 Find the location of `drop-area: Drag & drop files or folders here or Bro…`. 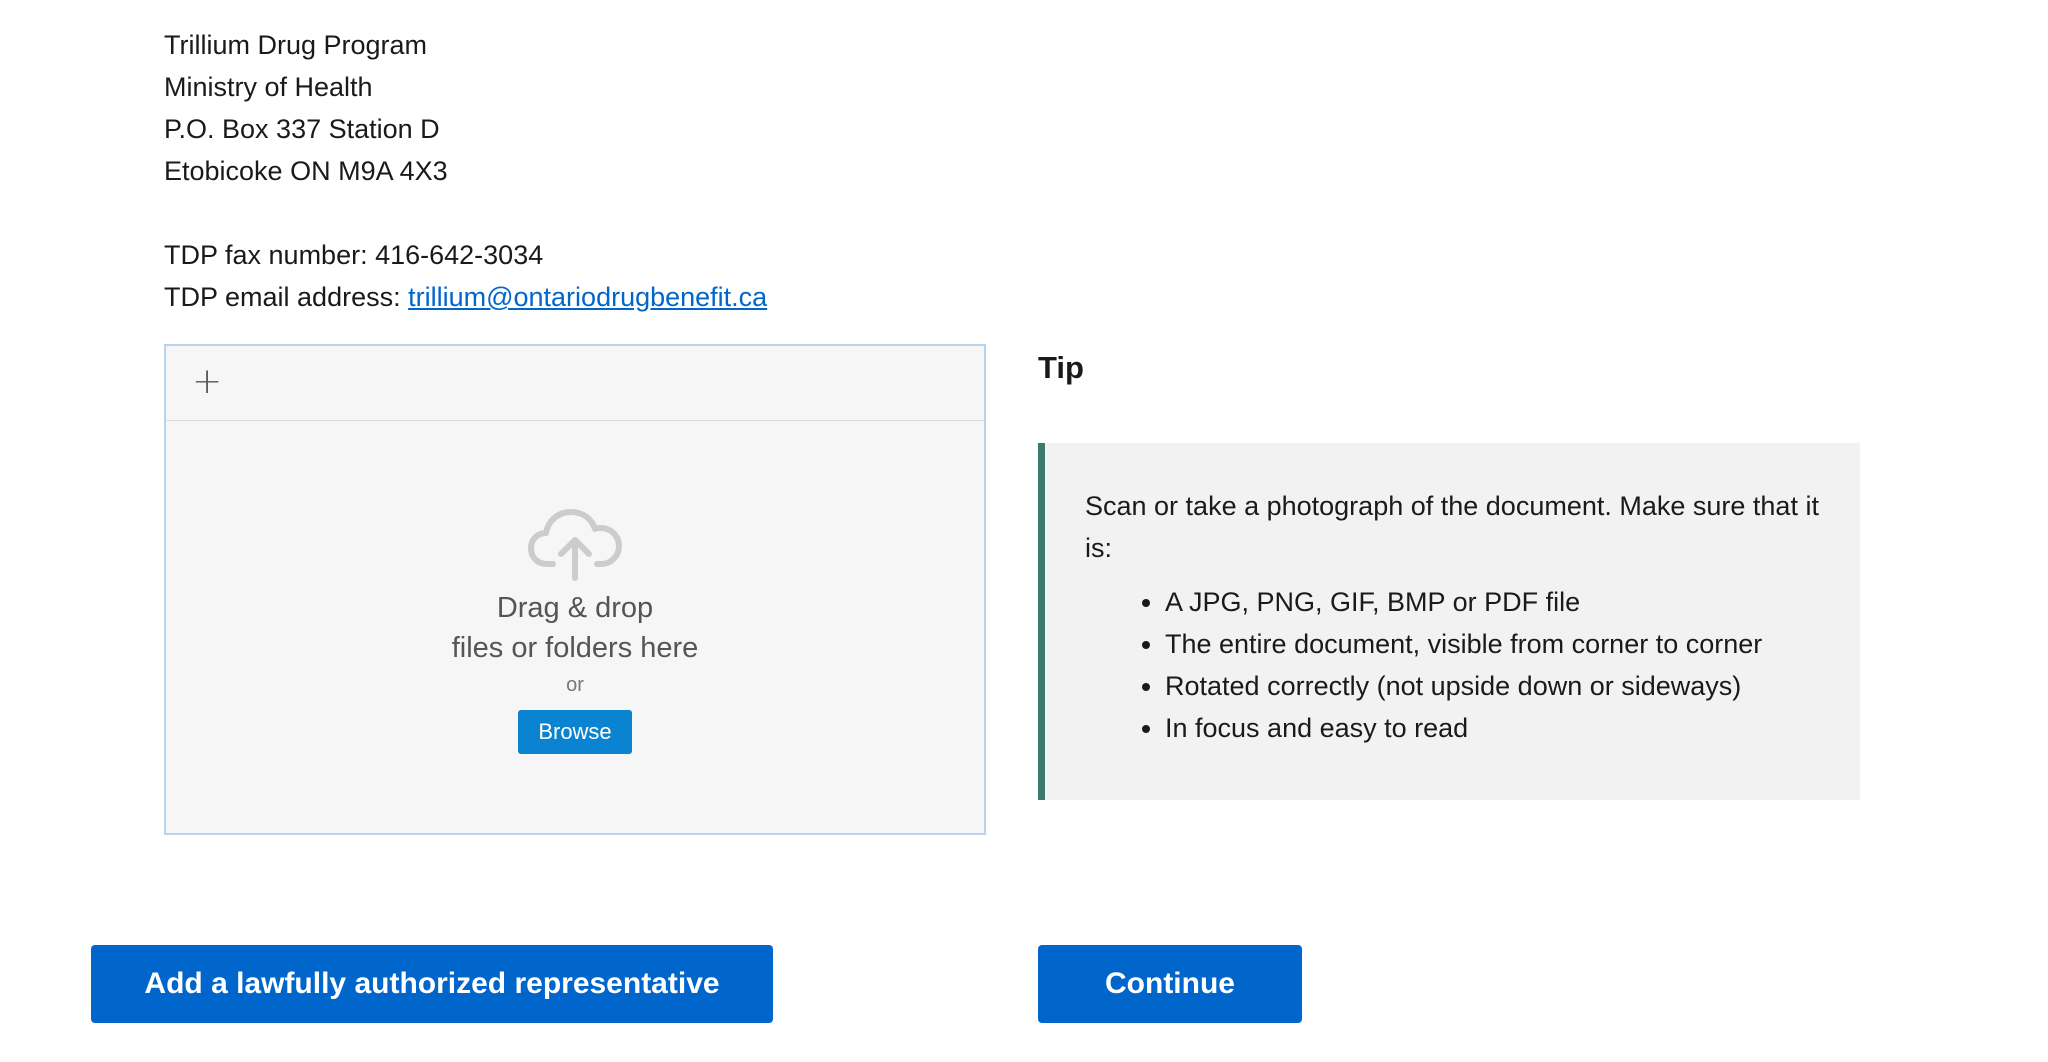

drop-area: Drag & drop files or folders here or Bro… is located at coordinates (575, 630).